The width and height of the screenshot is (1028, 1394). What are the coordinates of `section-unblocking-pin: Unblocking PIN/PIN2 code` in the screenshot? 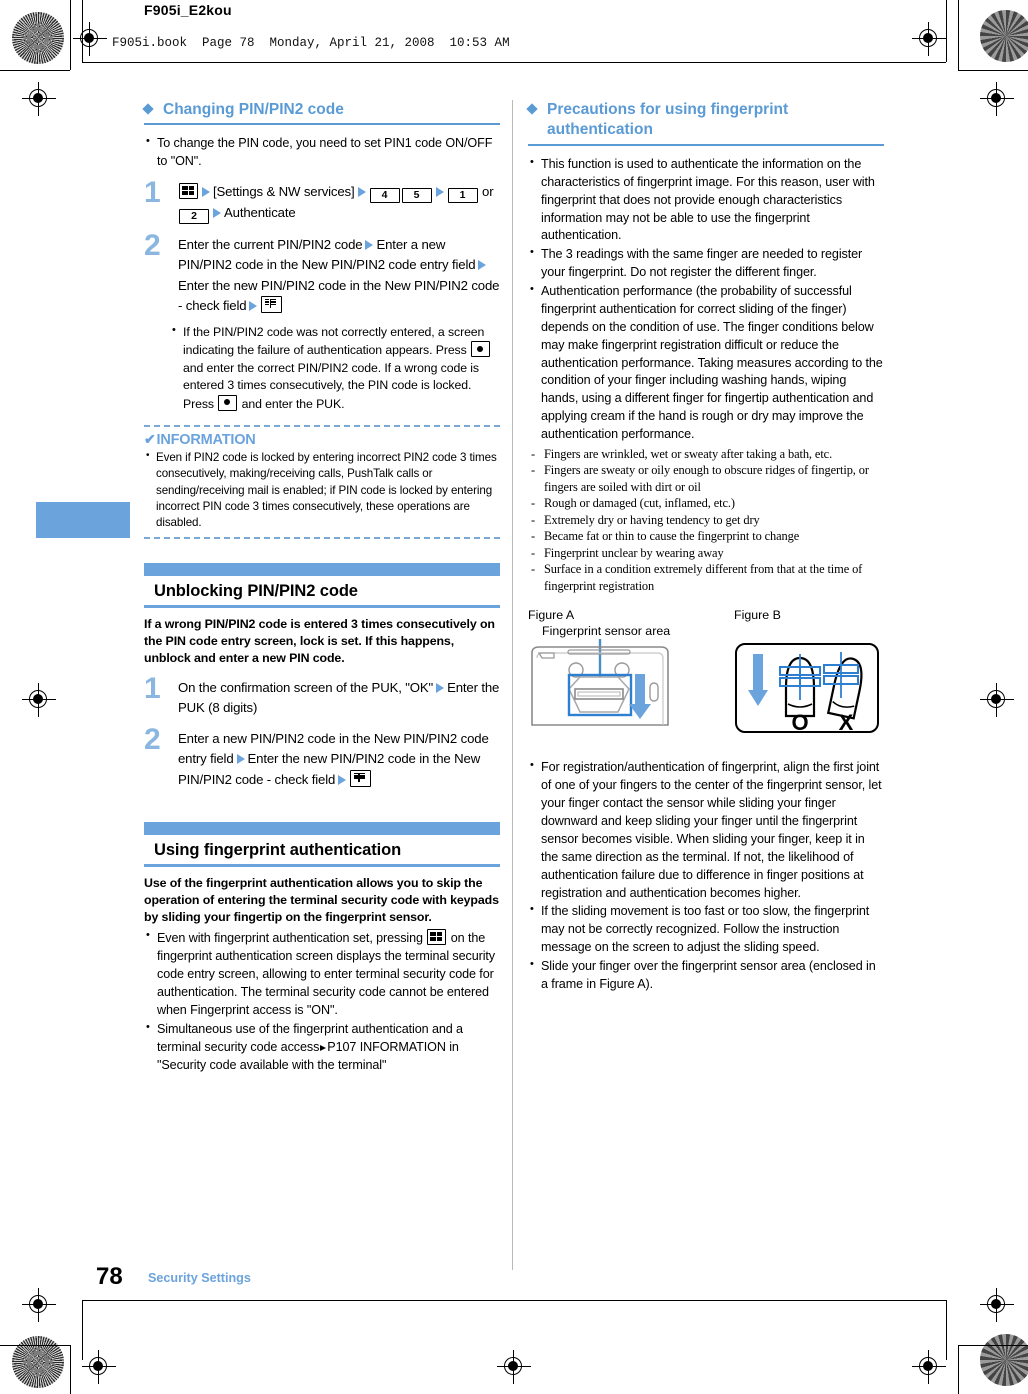 It's located at (322, 586).